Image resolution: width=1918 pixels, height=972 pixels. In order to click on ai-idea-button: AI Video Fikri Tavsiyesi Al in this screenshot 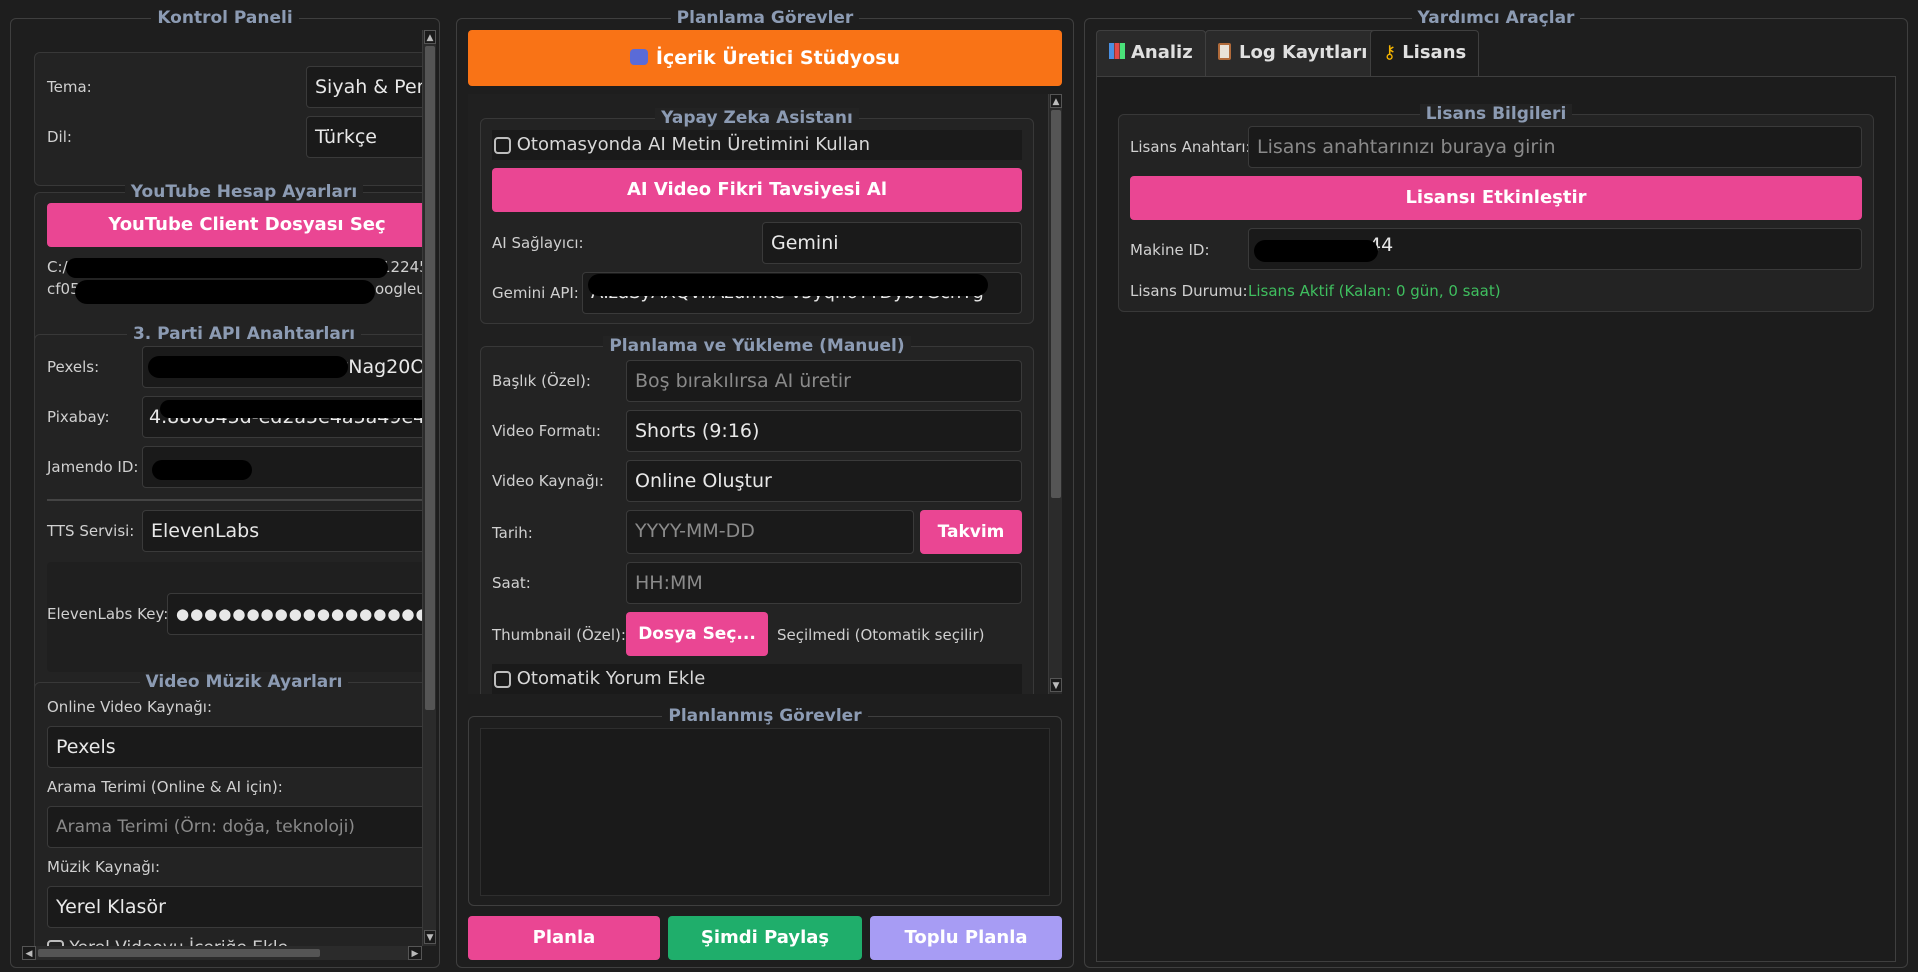, I will do `click(757, 190)`.